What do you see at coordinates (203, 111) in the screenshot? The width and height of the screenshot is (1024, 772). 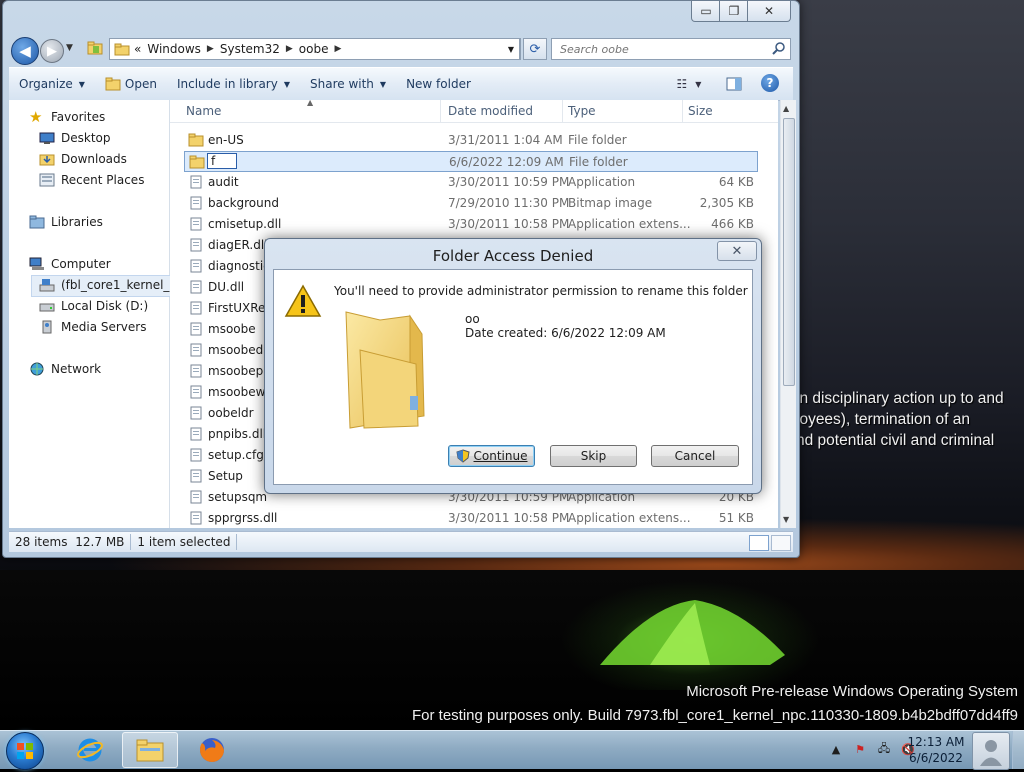 I see `column-name: Name` at bounding box center [203, 111].